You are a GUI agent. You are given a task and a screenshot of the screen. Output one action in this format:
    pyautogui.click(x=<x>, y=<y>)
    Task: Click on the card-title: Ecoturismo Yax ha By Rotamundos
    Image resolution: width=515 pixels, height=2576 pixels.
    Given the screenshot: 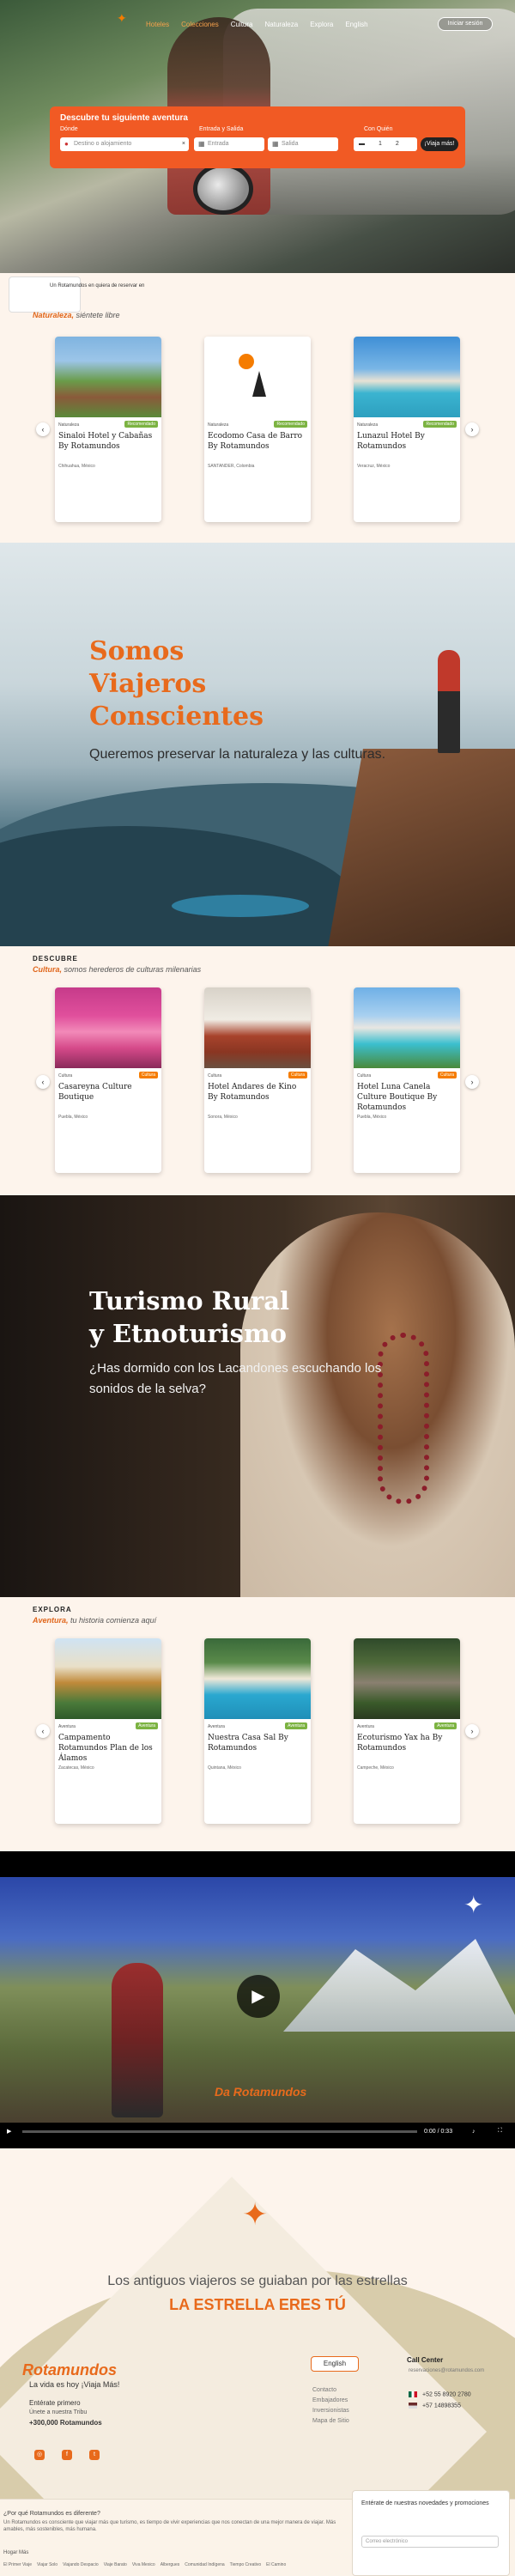 What is the action you would take?
    pyautogui.click(x=400, y=1744)
    